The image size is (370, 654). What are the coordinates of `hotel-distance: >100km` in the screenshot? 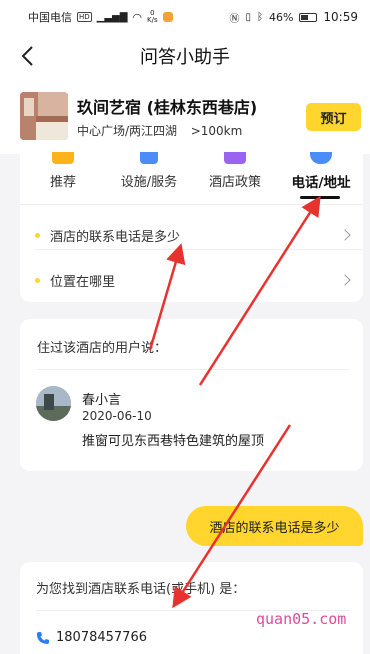 It's located at (216, 131).